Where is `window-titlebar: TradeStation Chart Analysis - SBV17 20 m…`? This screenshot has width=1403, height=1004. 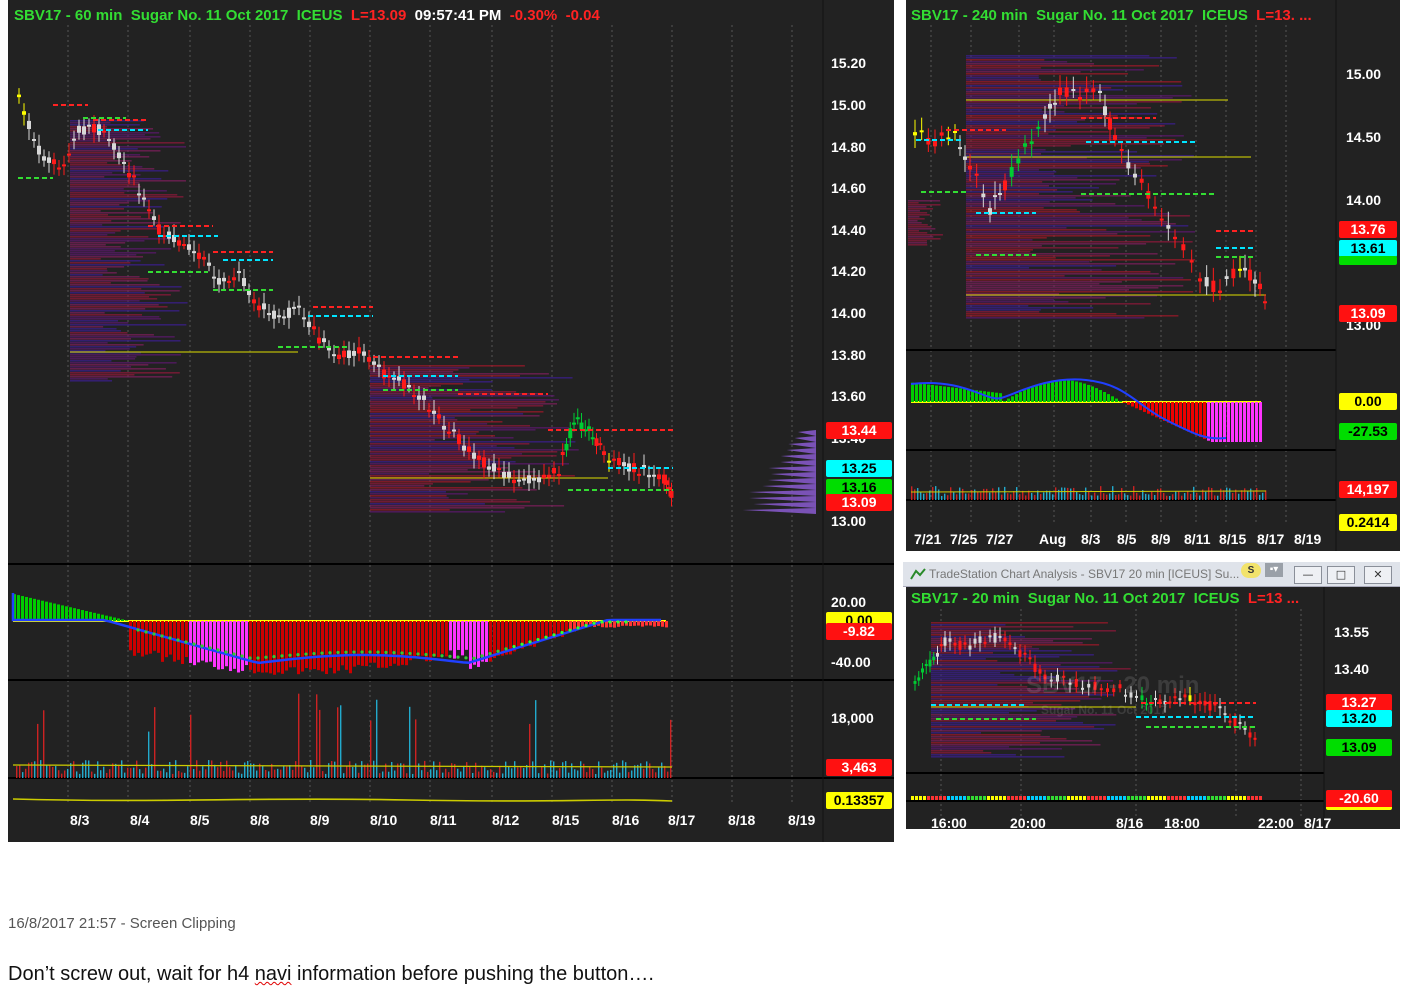 window-titlebar: TradeStation Chart Analysis - SBV17 20 m… is located at coordinates (1151, 574).